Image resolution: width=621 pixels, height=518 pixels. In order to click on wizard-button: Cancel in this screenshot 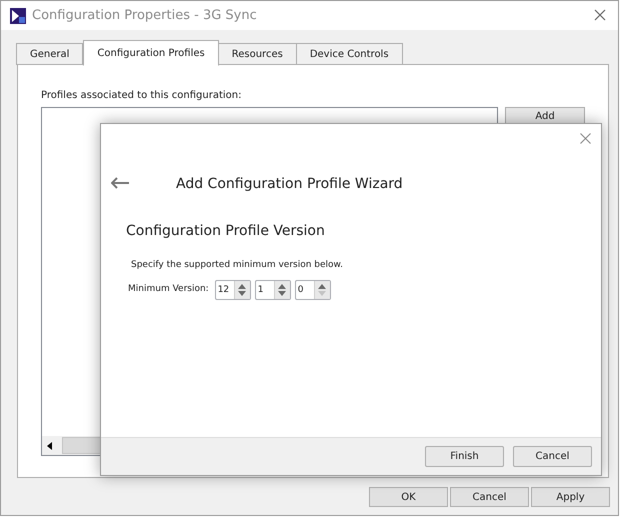, I will do `click(552, 456)`.